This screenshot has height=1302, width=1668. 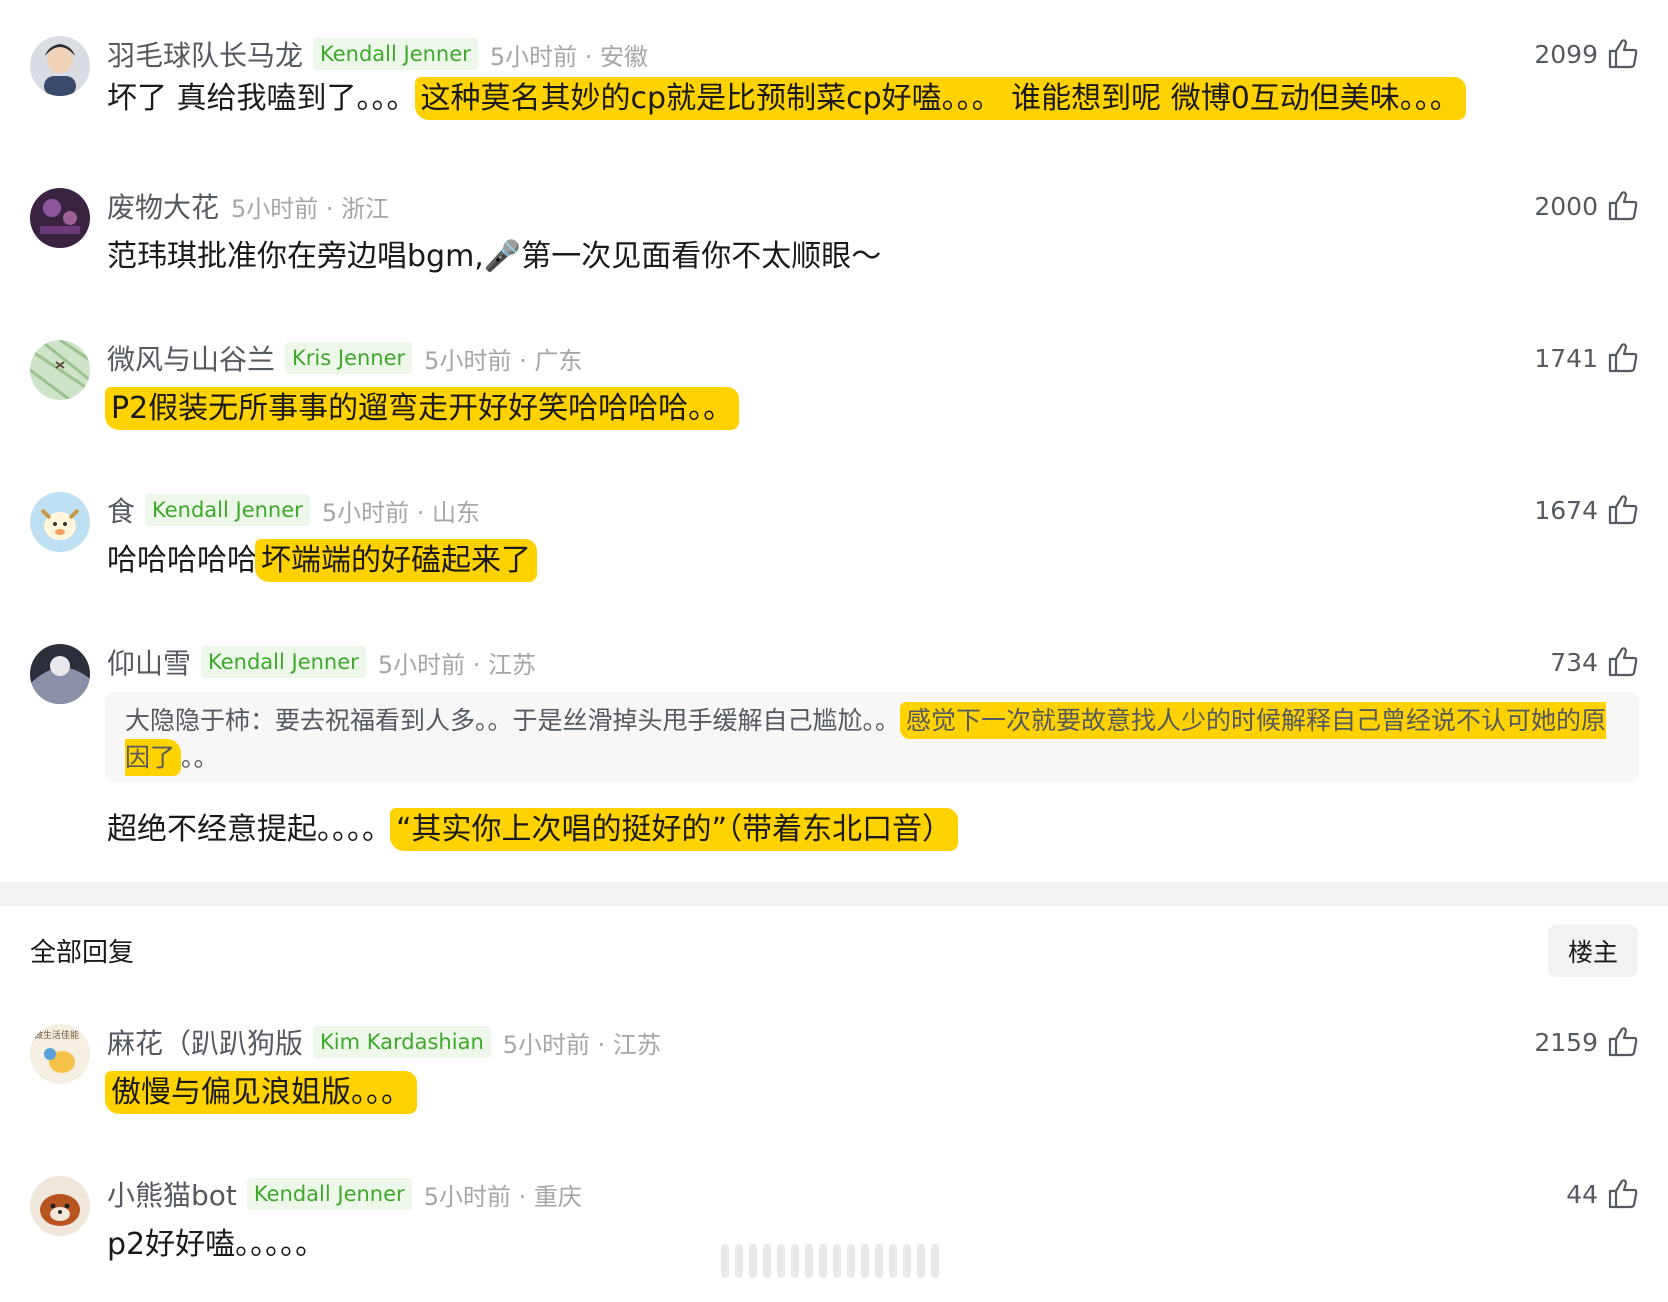 I want to click on fan-badge: Kris Jenner, so click(x=349, y=358).